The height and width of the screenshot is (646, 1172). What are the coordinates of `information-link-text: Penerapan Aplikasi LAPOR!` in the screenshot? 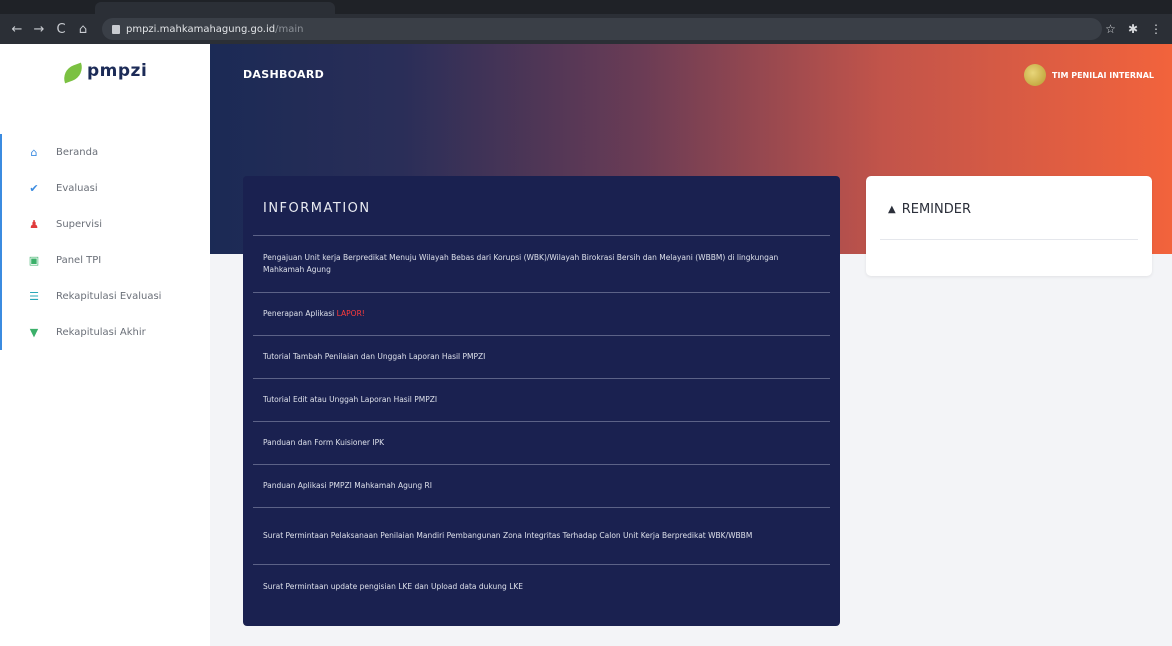 It's located at (314, 314).